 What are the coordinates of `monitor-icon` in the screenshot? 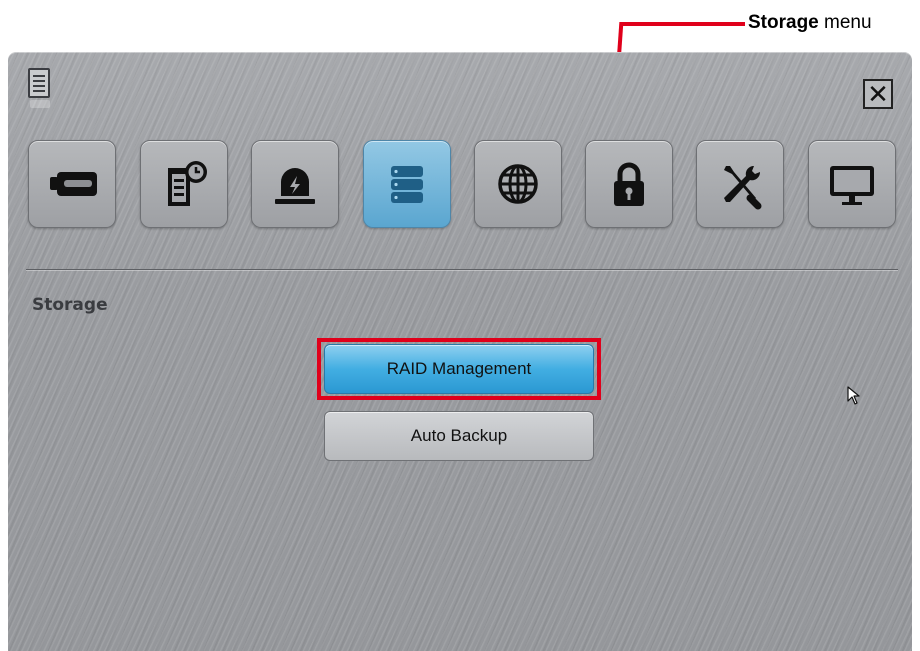 It's located at (852, 185).